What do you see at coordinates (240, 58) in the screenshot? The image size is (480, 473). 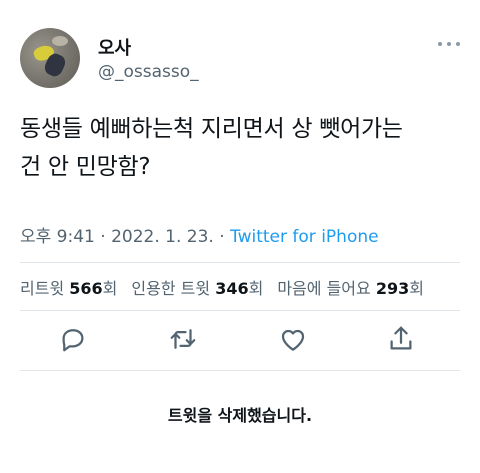 I see `tweet-header: 오사 @_ossasso_` at bounding box center [240, 58].